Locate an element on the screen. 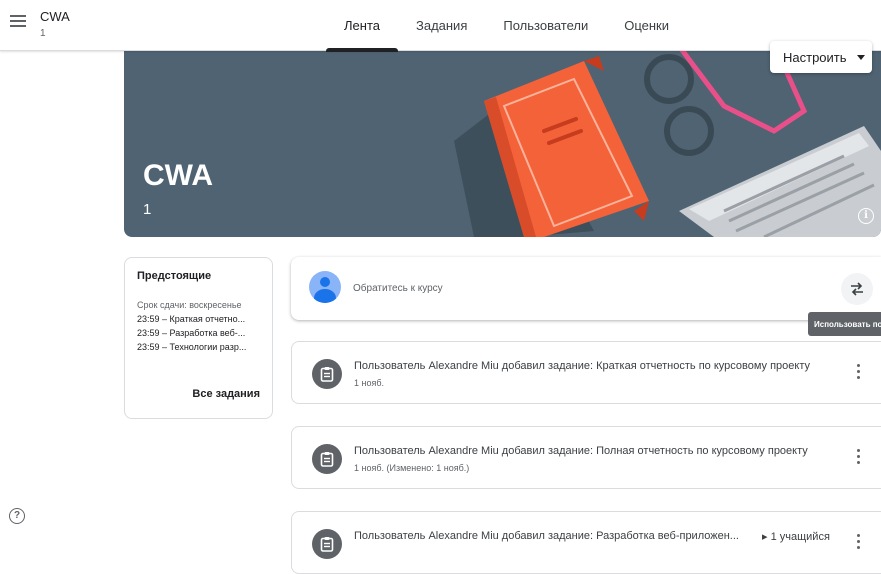 The image size is (881, 574). reuse-post-button is located at coordinates (857, 289).